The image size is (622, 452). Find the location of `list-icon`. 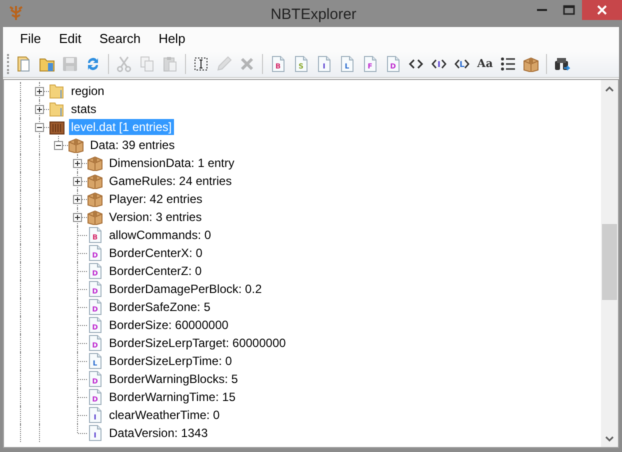

list-icon is located at coordinates (508, 64).